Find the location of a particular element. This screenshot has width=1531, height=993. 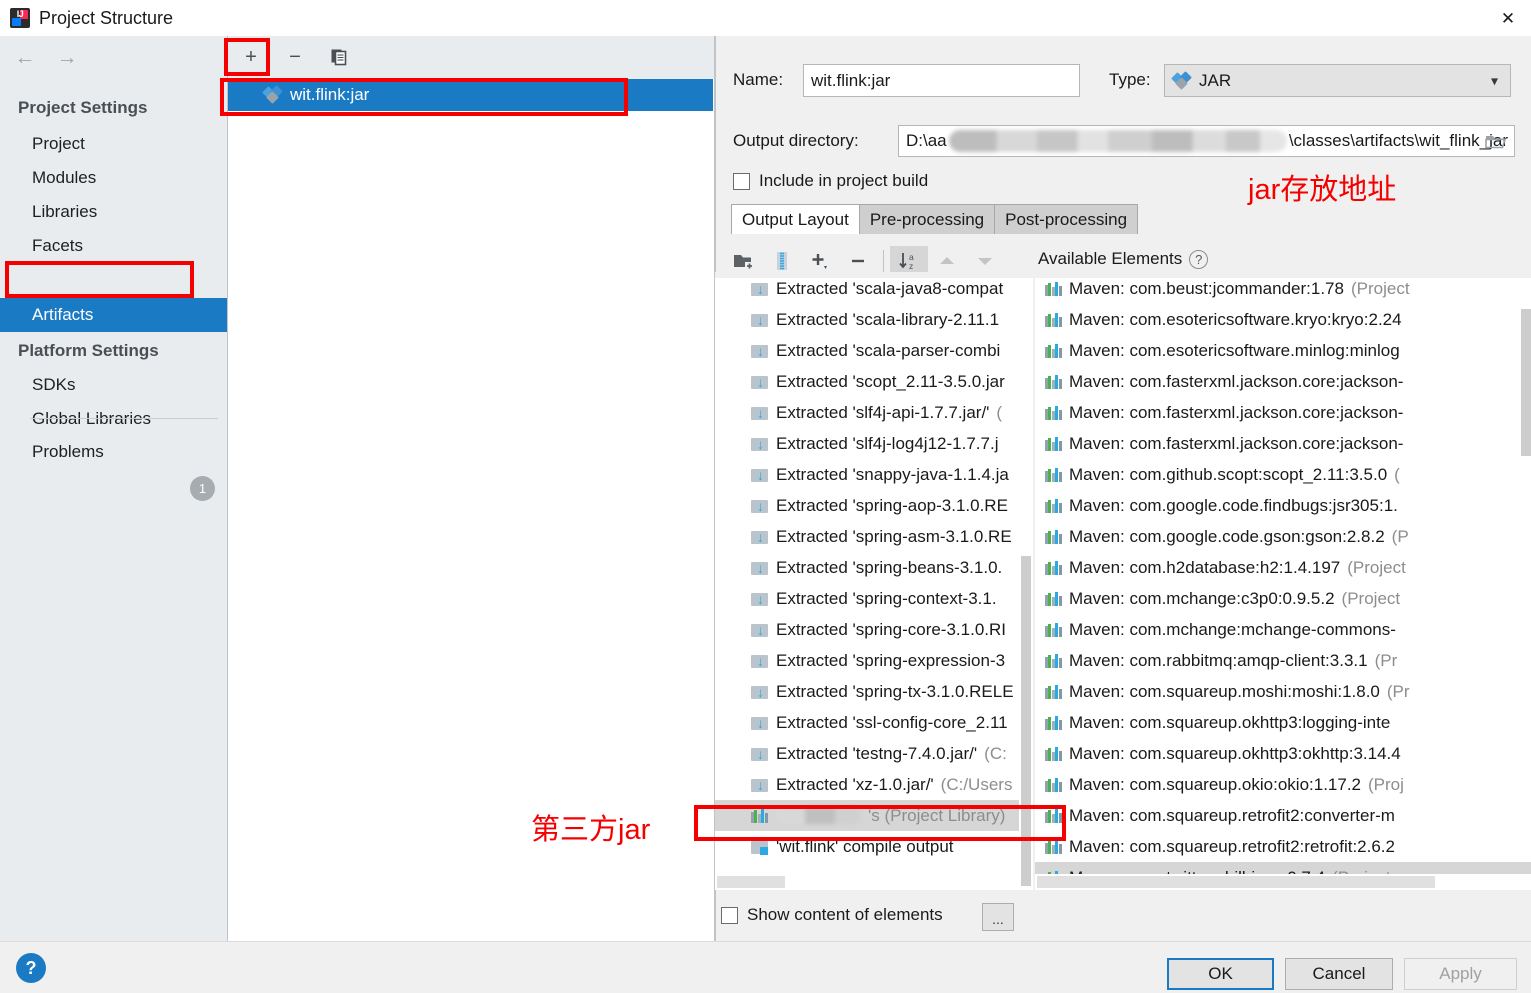

available-element-row: Maven: com.mchange:mchange-commons- is located at coordinates (1283, 629).